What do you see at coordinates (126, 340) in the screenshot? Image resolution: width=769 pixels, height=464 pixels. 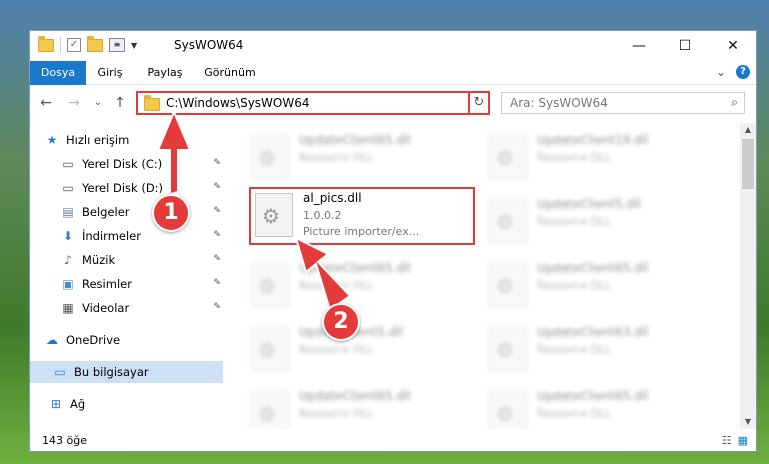 I see `sidebar-item-onedrive: ☁ OneDrive` at bounding box center [126, 340].